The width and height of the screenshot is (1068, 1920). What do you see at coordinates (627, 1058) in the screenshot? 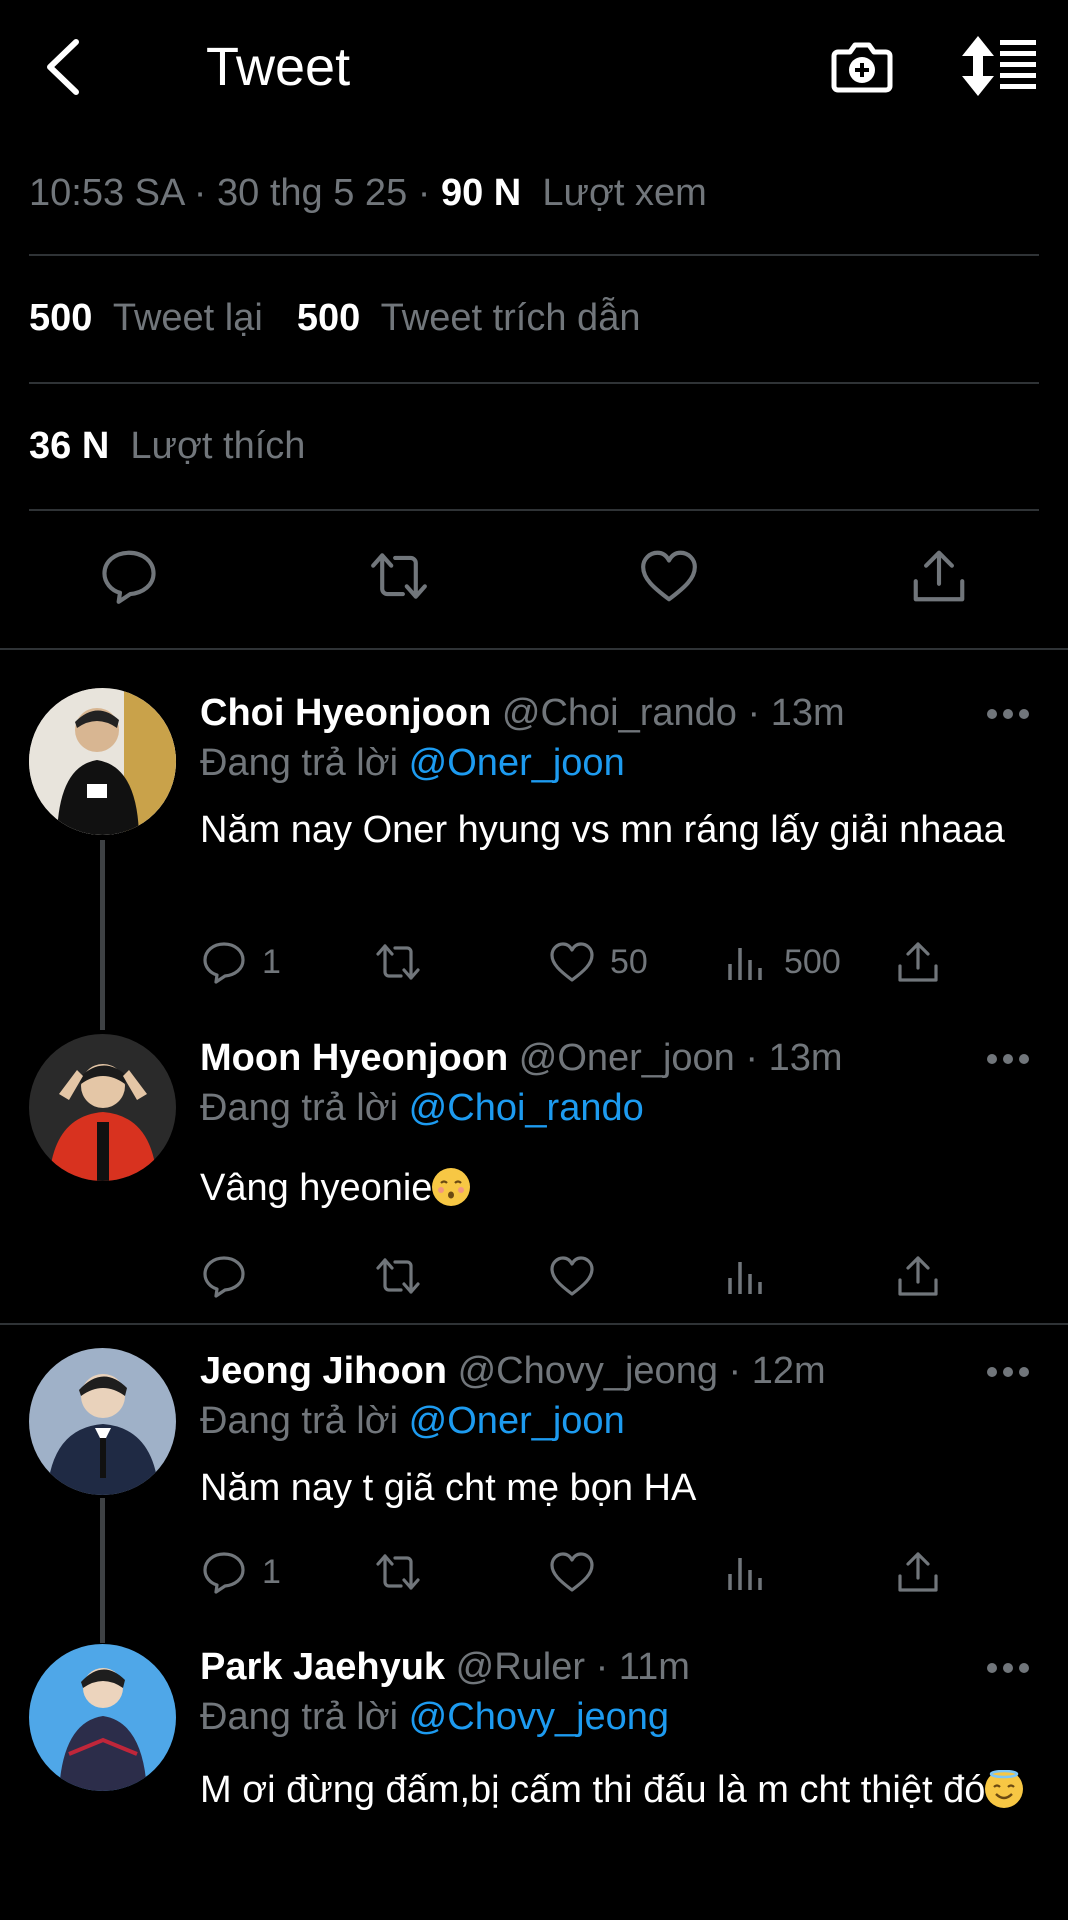
I see `reply-author-handle: @Oner_joon` at bounding box center [627, 1058].